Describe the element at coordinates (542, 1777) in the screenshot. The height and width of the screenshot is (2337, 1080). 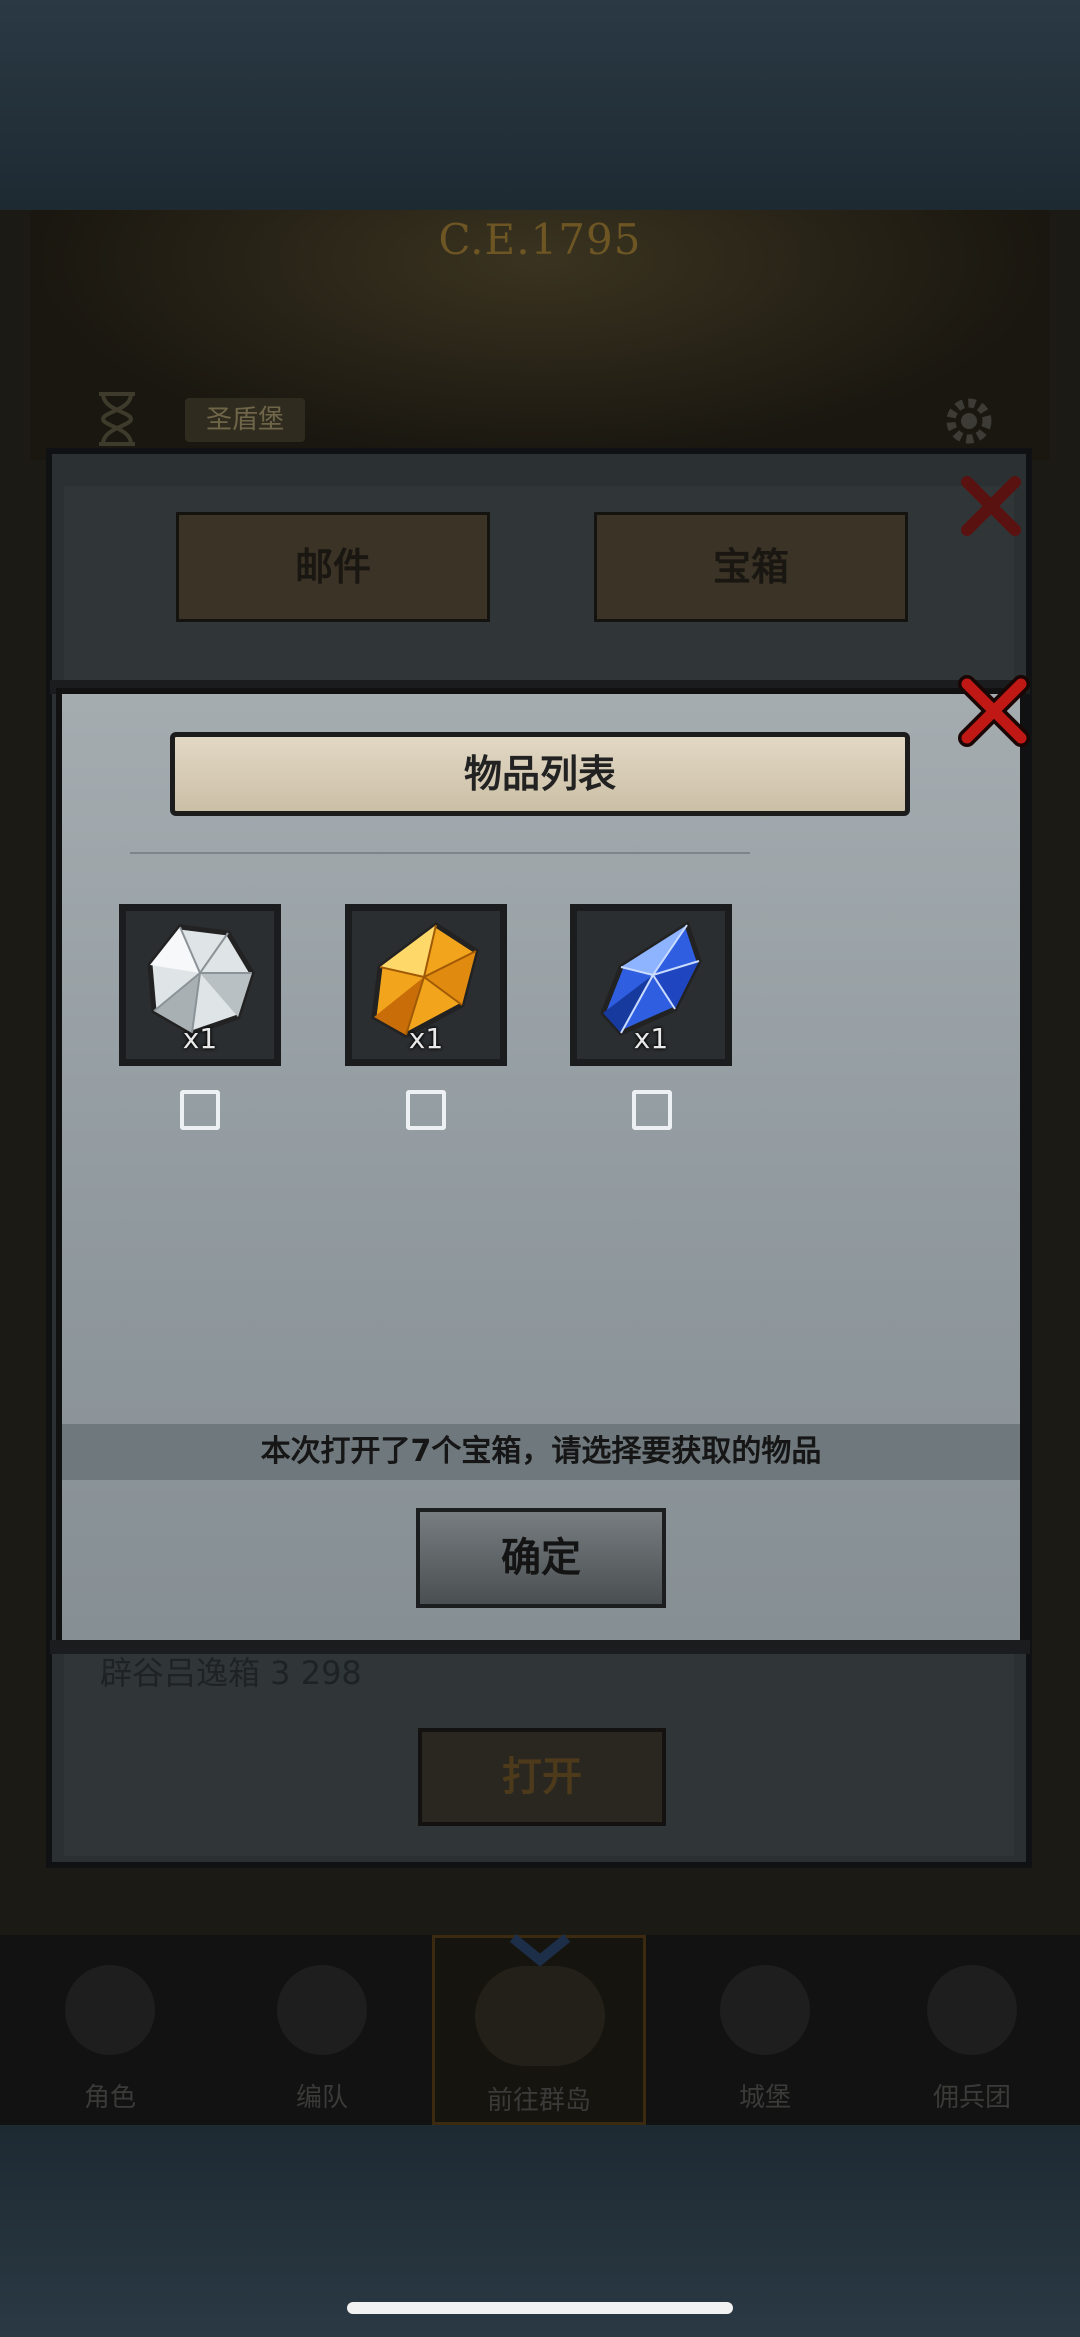
I see `open-button: 打开` at that location.